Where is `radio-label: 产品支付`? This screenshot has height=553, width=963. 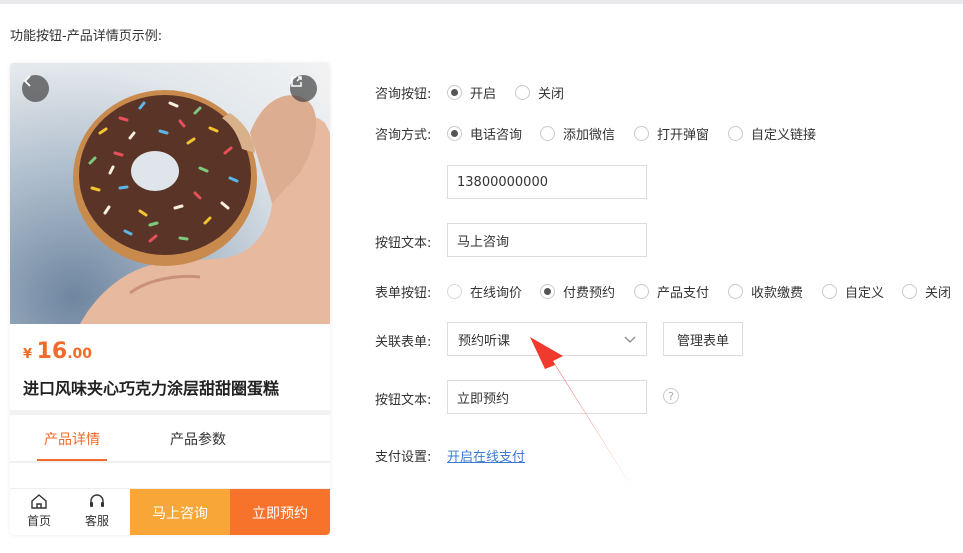
radio-label: 产品支付 is located at coordinates (683, 293).